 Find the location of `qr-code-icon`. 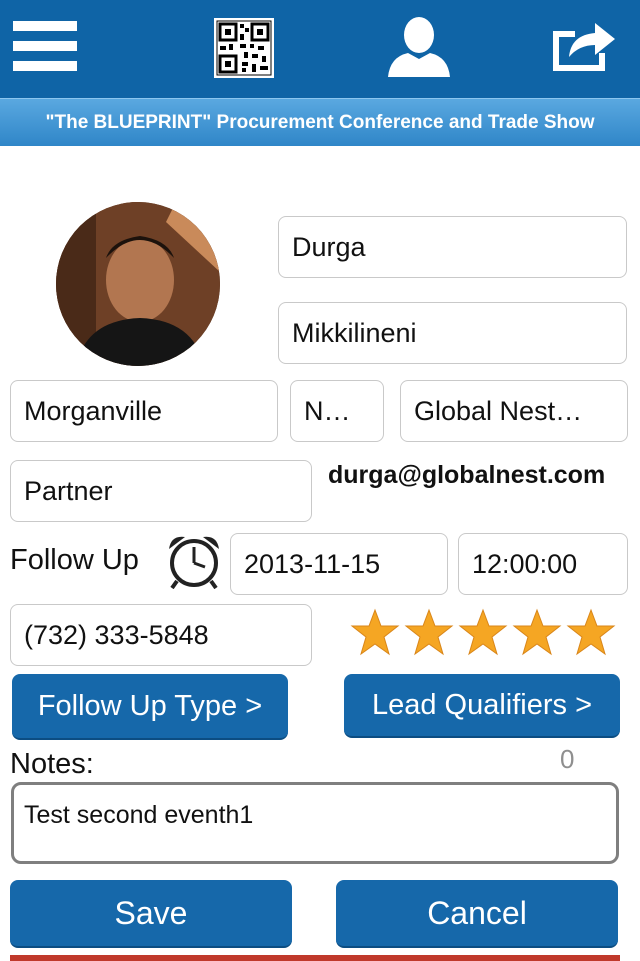

qr-code-icon is located at coordinates (244, 48).